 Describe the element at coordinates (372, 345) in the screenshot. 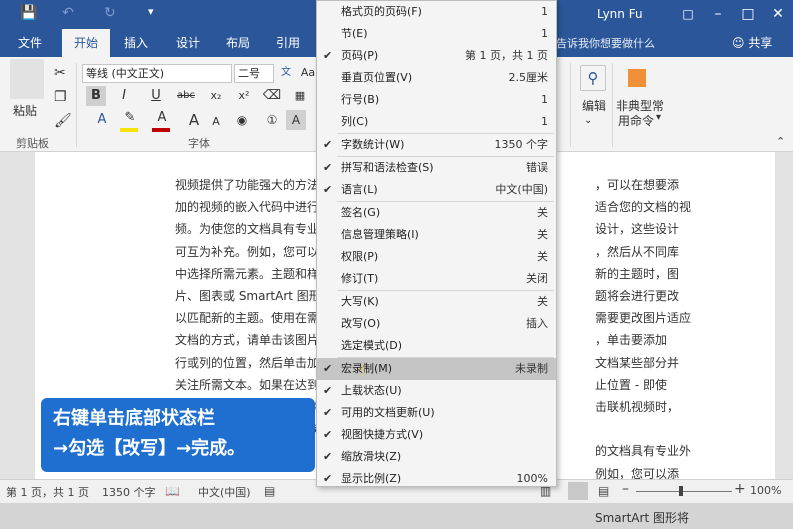

I see `menu-item-label: 选定模式(D)` at that location.